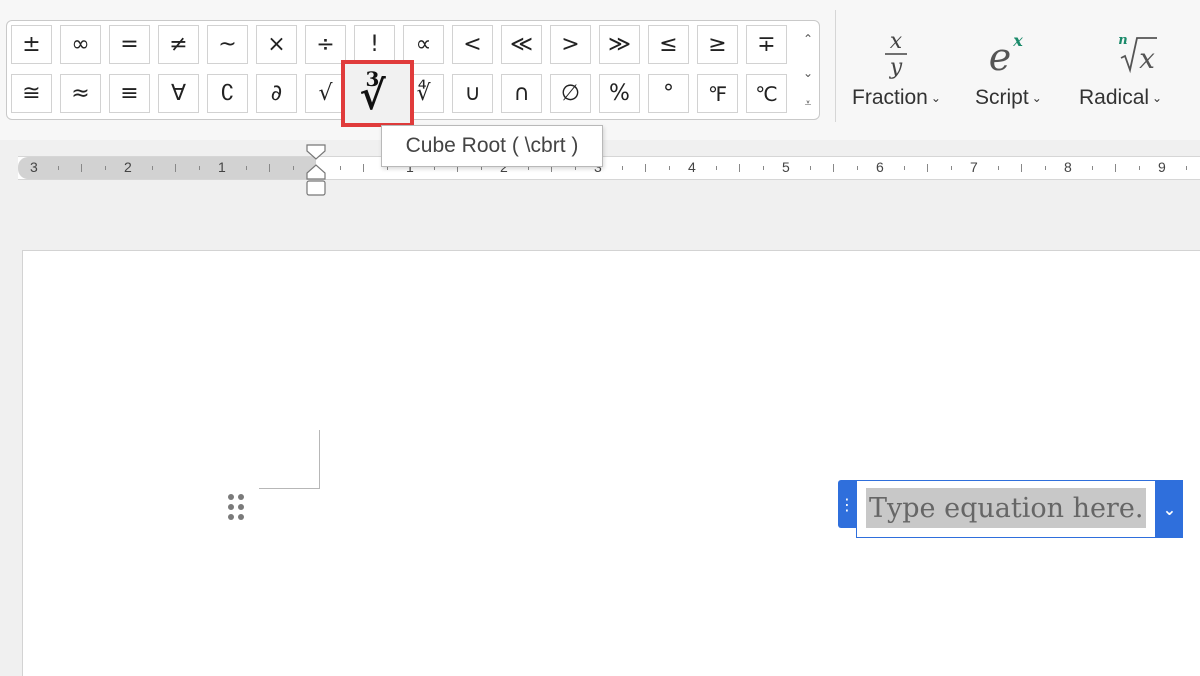 This screenshot has width=1200, height=676. What do you see at coordinates (423, 93) in the screenshot?
I see `symbol-glyph: ∜` at bounding box center [423, 93].